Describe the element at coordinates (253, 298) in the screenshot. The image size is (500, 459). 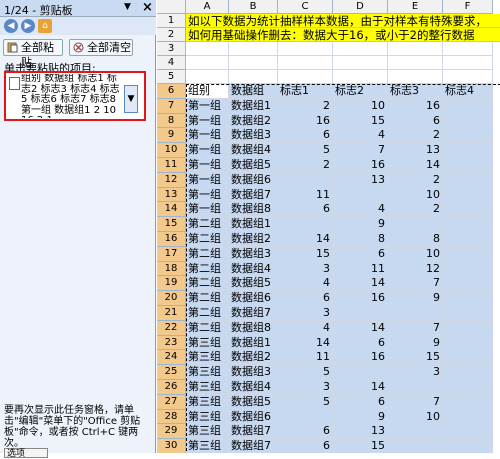
I see `cell-b20: 数据组6` at that location.